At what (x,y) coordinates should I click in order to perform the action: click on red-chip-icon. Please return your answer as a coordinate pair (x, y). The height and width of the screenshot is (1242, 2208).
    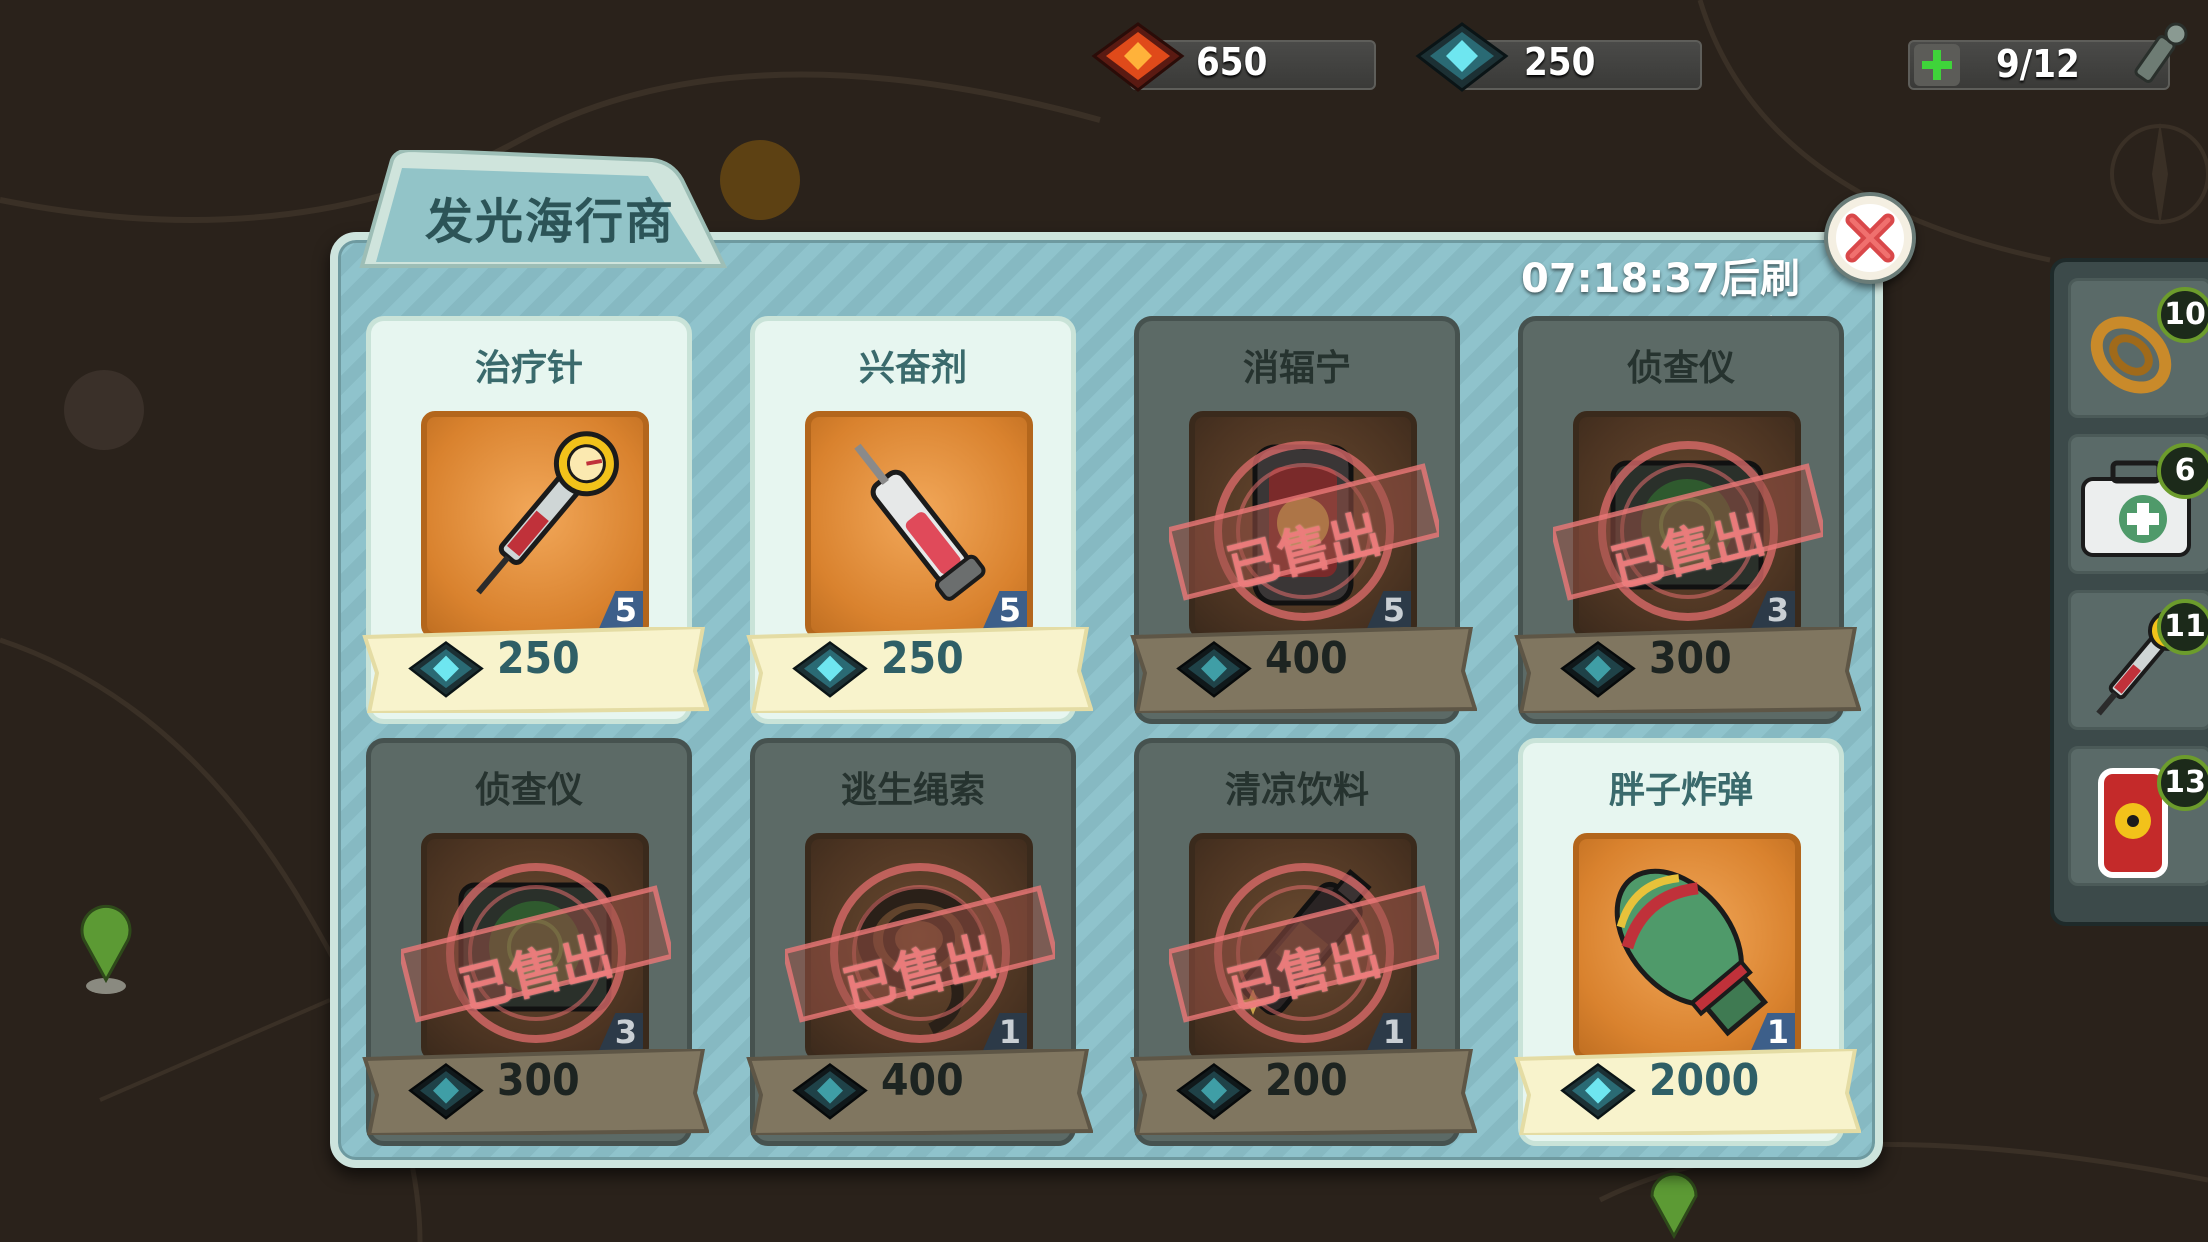
    Looking at the image, I should click on (1138, 57).